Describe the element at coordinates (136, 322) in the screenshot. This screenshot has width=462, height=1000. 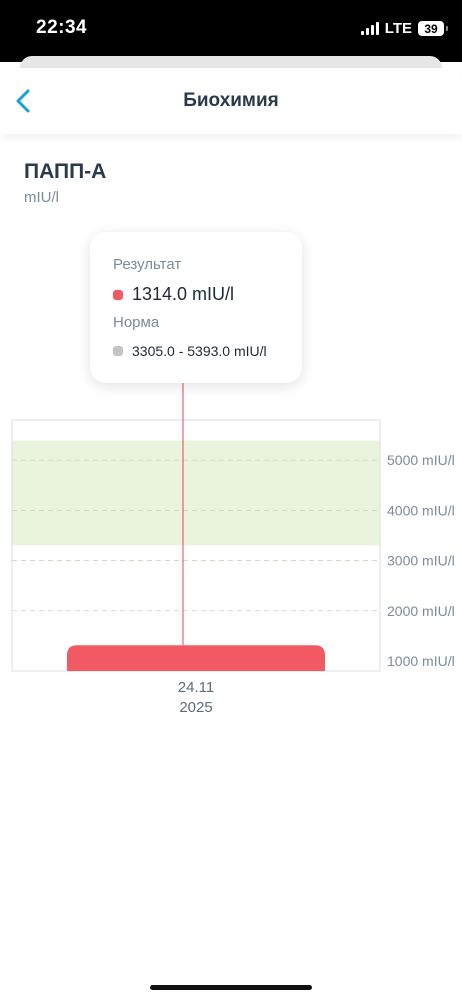
I see `norm-label: Норма` at that location.